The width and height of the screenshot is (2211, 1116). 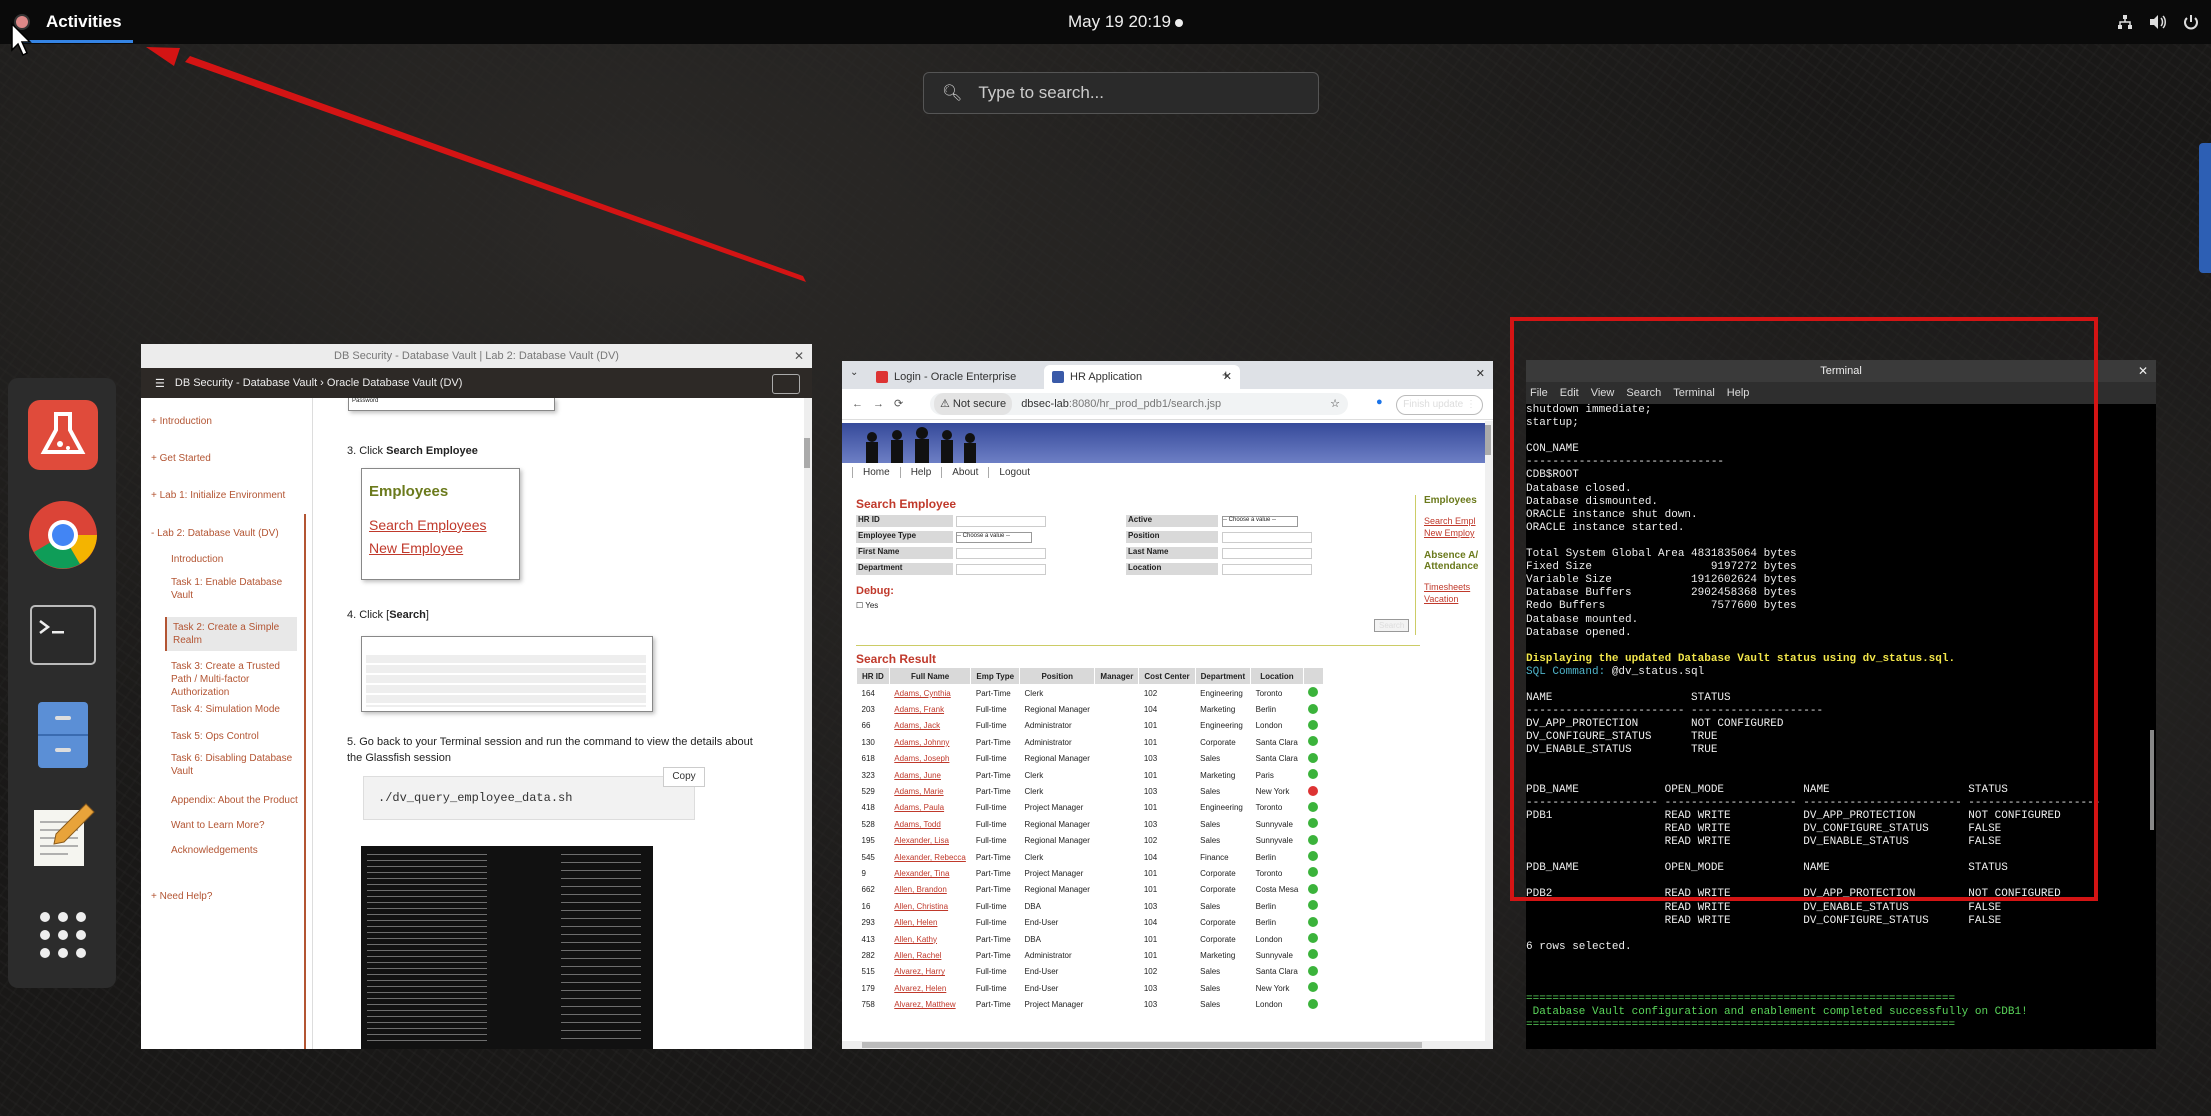 What do you see at coordinates (2152, 780) in the screenshot?
I see `terminal-scrollbar` at bounding box center [2152, 780].